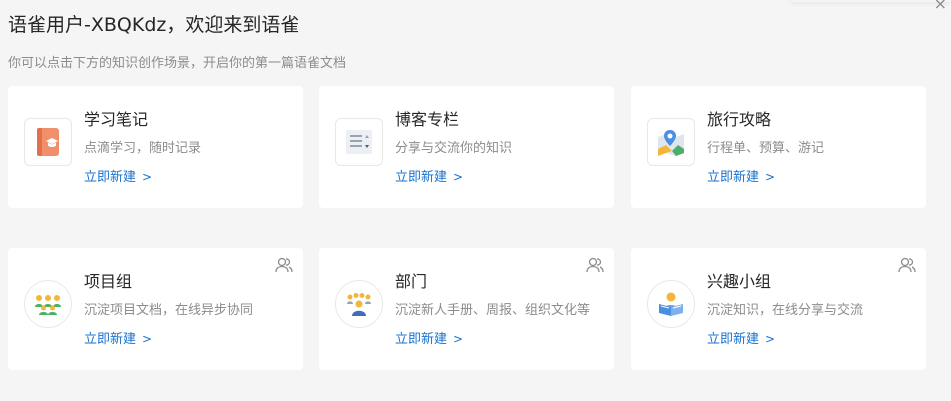 This screenshot has width=951, height=401. I want to click on reading-person-icon, so click(671, 304).